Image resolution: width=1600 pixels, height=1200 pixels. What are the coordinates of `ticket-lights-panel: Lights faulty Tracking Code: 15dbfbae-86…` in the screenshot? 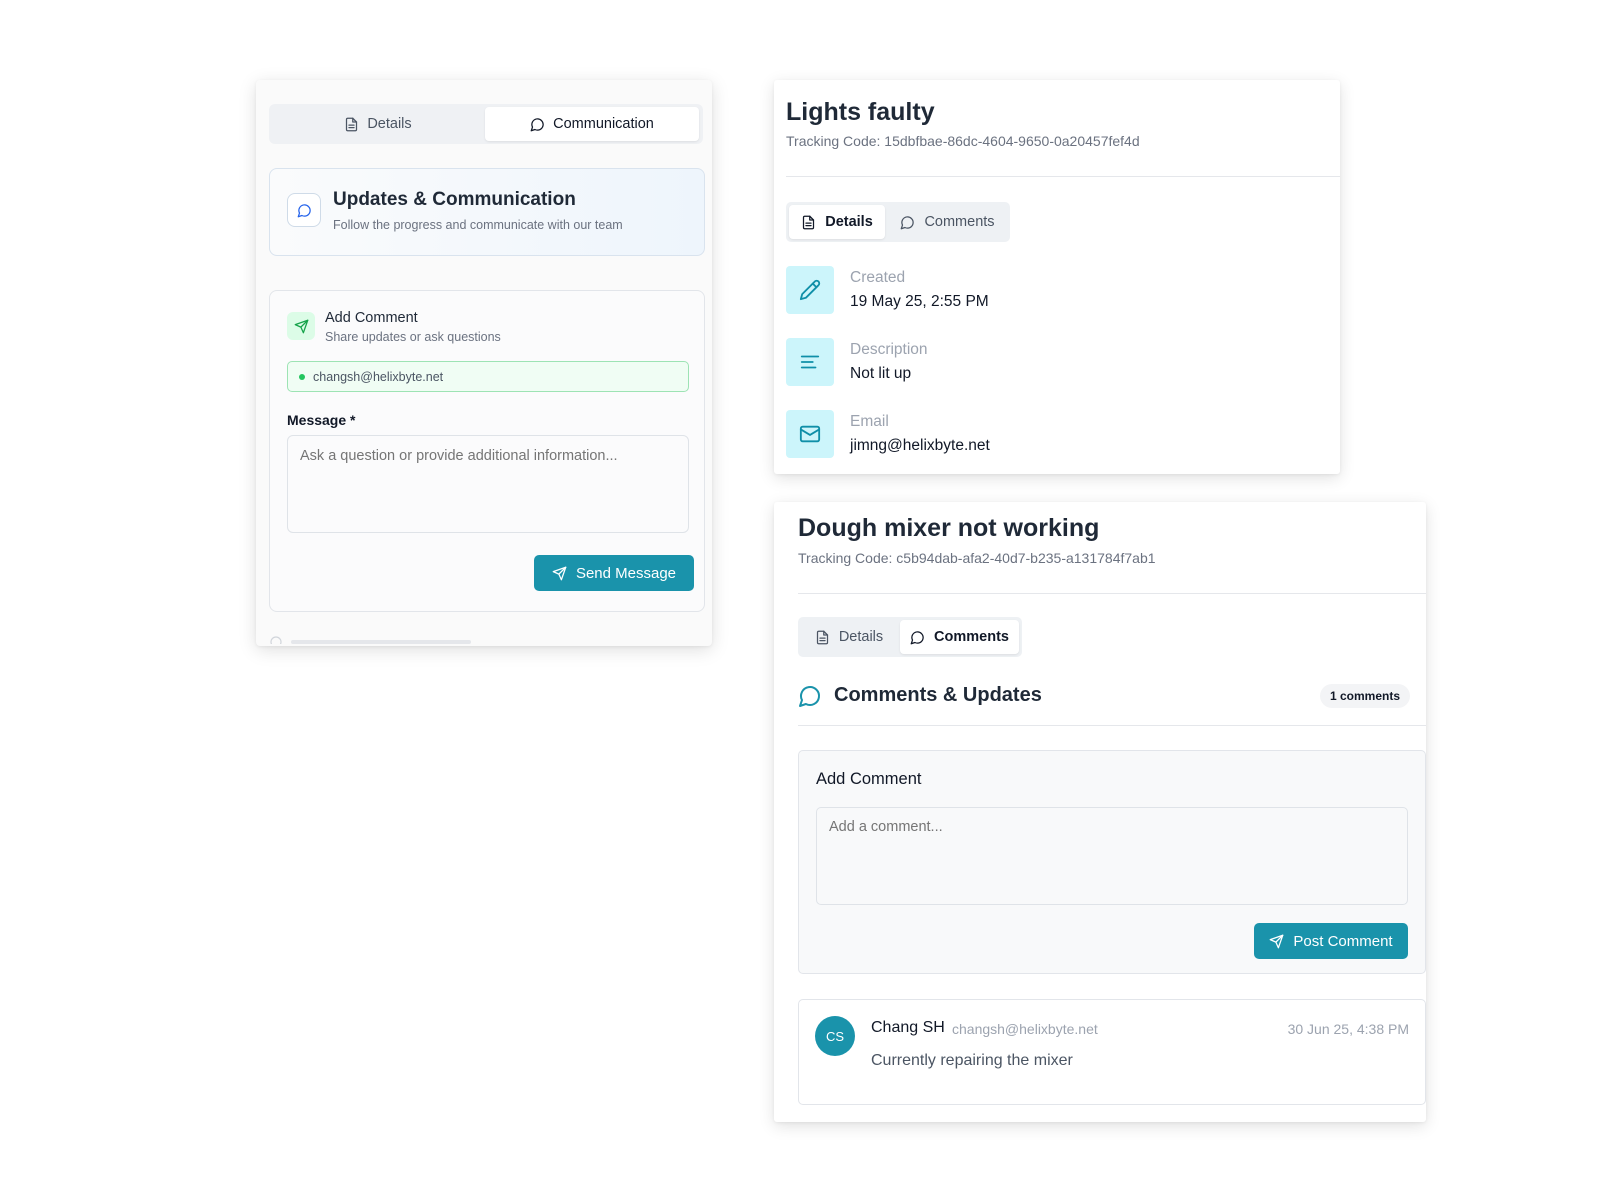 It's located at (1057, 277).